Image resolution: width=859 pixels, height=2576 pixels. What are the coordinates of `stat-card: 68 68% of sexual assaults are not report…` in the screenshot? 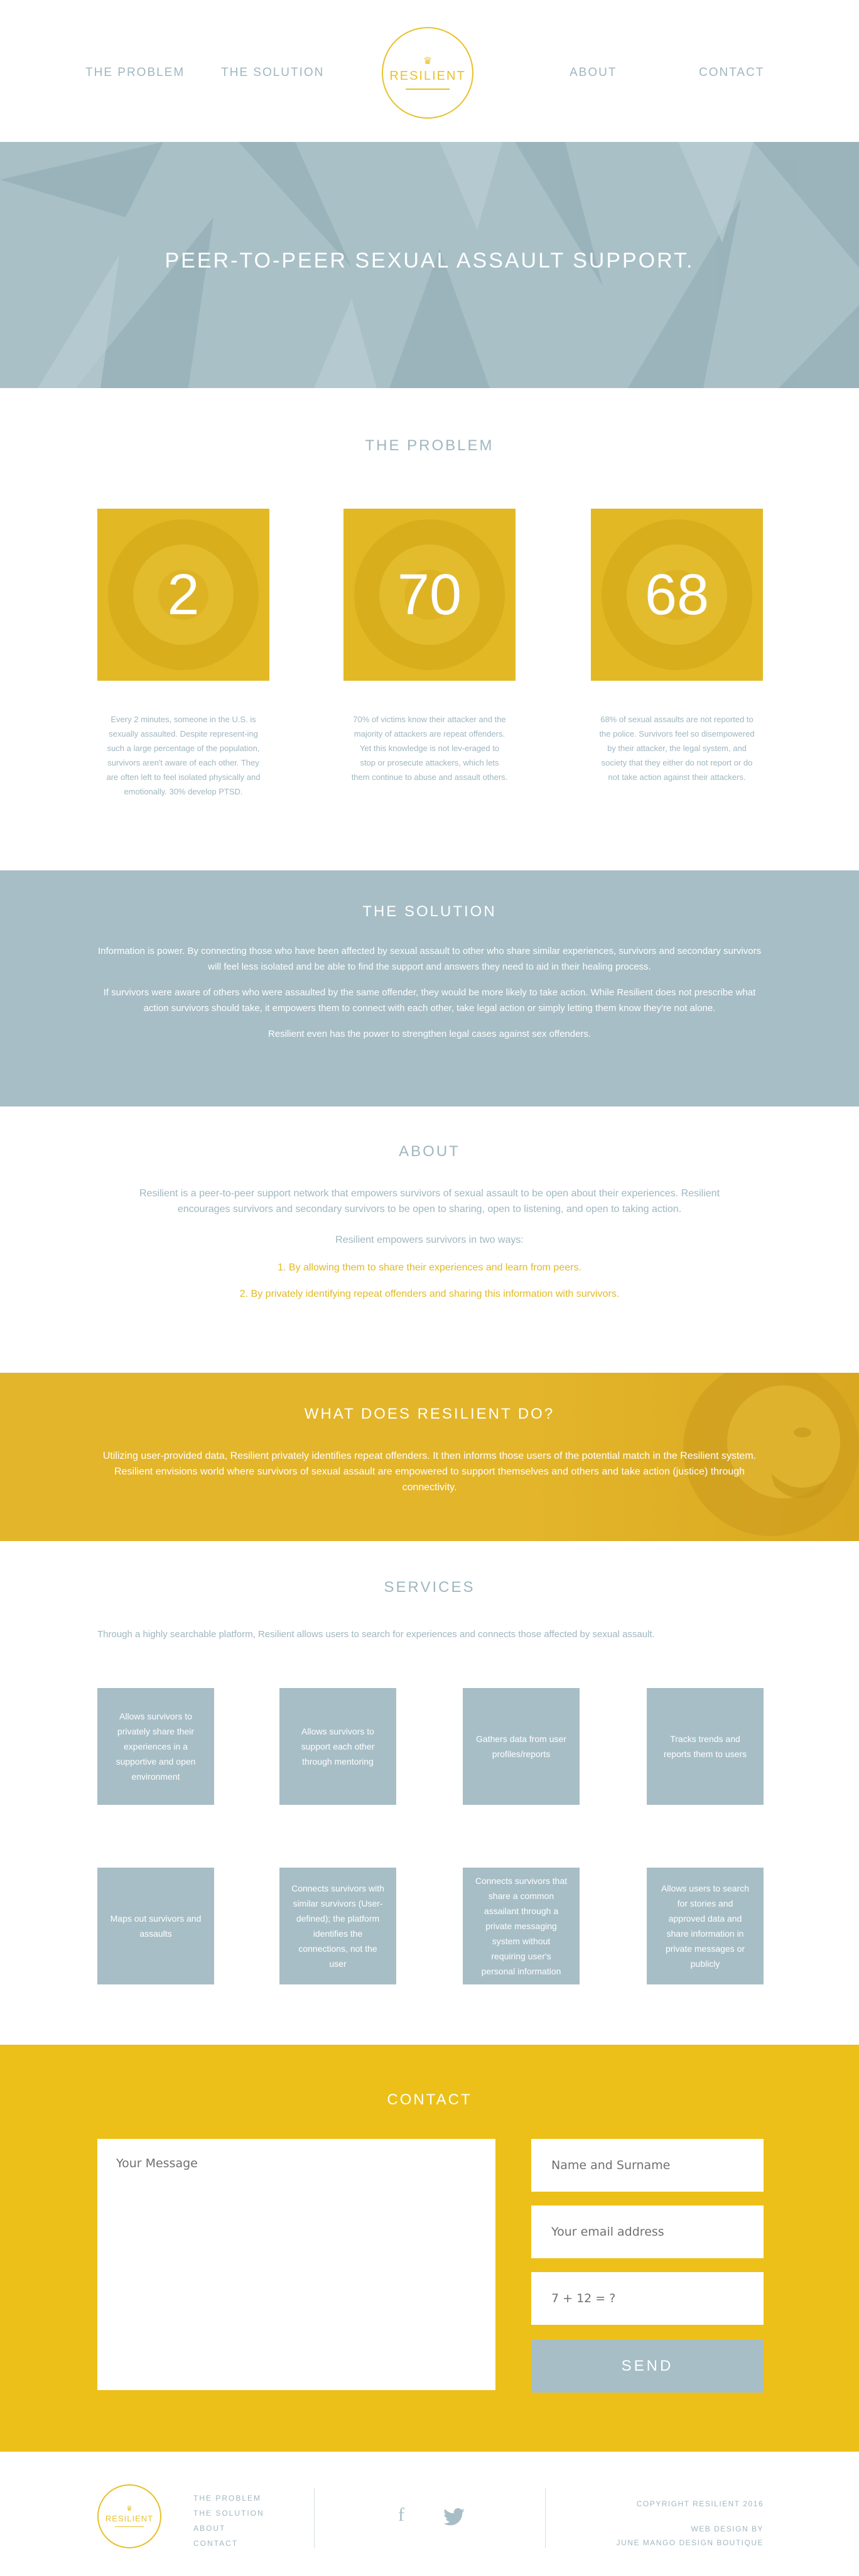 It's located at (677, 646).